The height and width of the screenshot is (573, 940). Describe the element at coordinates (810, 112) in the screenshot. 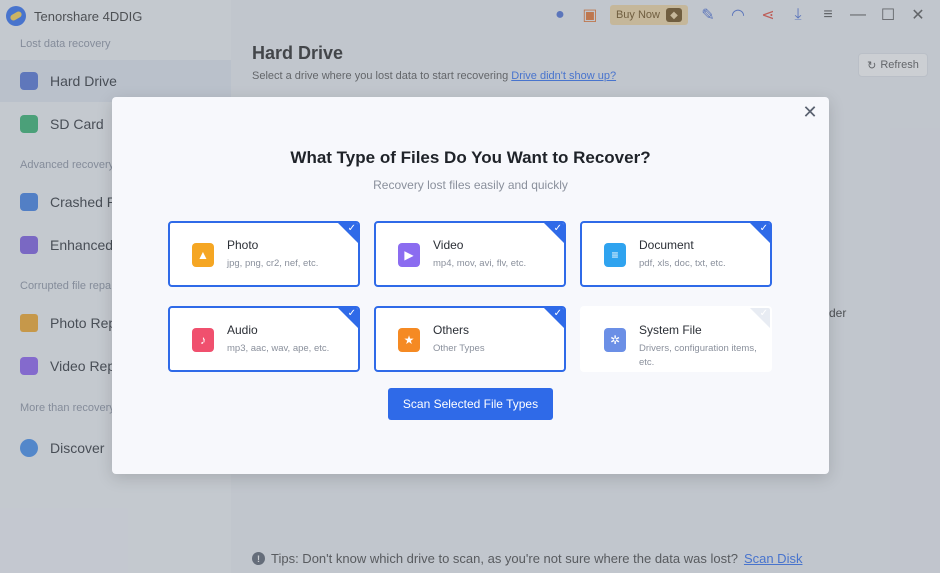

I see `close-icon: ✕` at that location.